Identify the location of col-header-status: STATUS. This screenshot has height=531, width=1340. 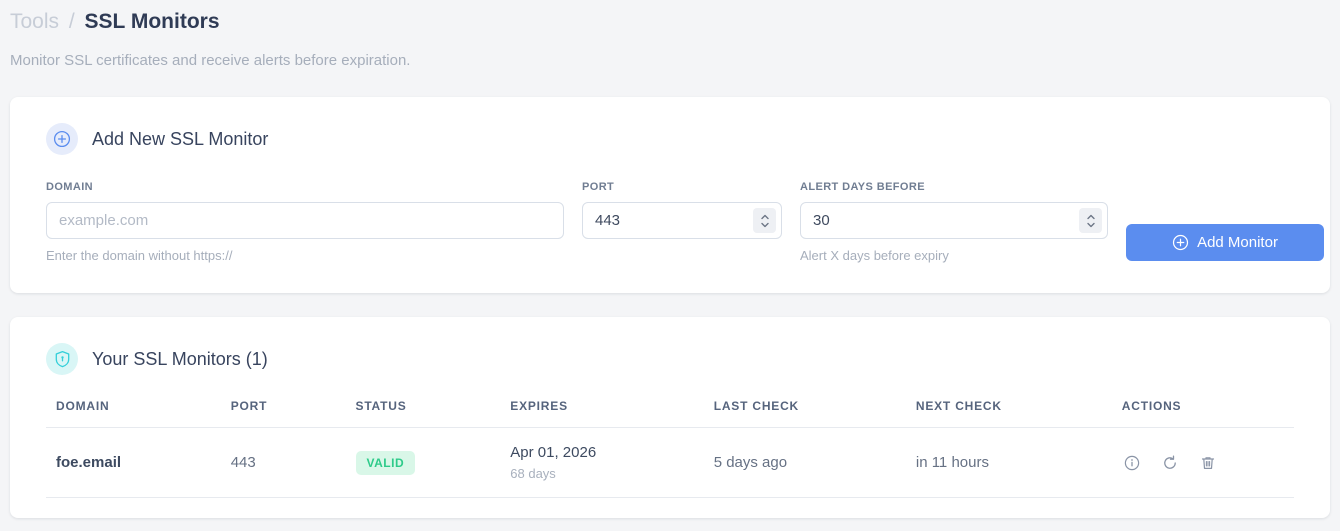
(423, 413).